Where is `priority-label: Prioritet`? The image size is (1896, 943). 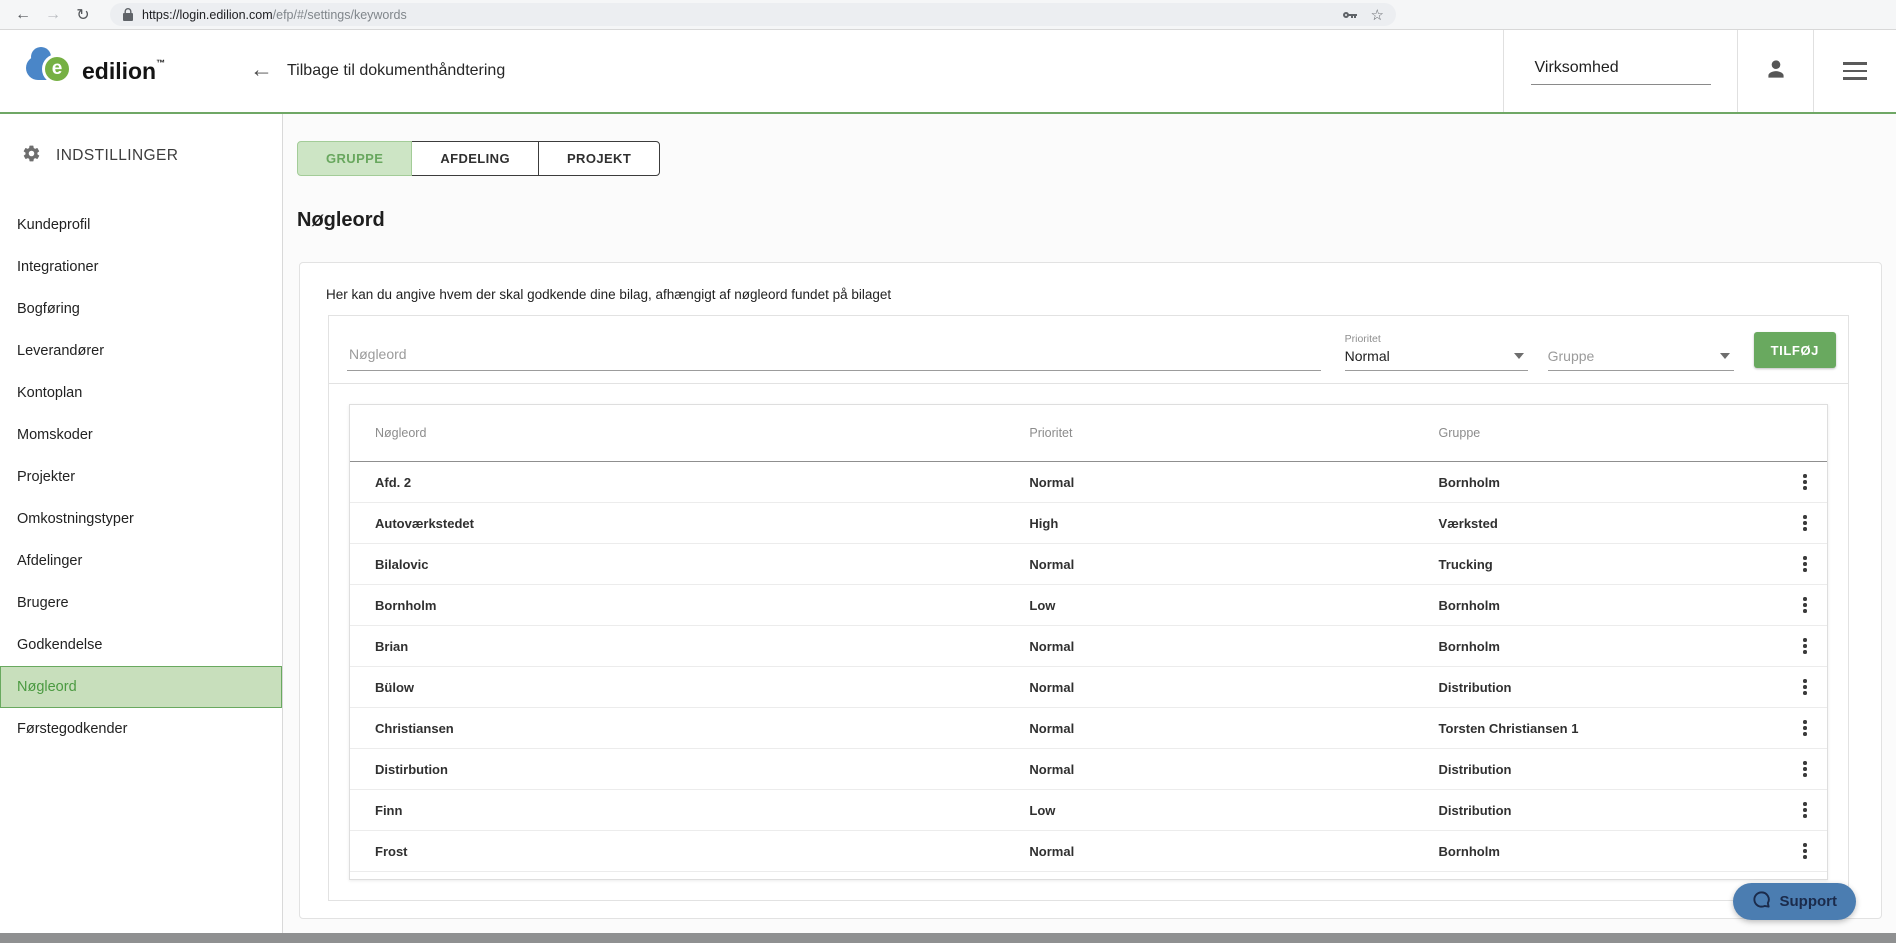 priority-label: Prioritet is located at coordinates (1362, 339).